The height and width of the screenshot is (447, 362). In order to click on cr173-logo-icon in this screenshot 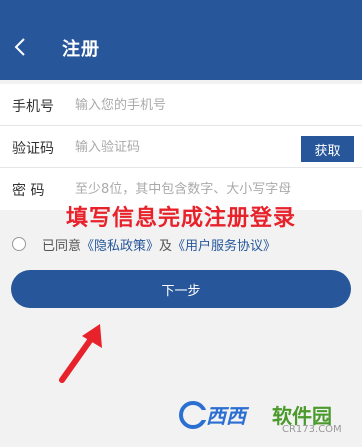, I will do `click(193, 415)`.